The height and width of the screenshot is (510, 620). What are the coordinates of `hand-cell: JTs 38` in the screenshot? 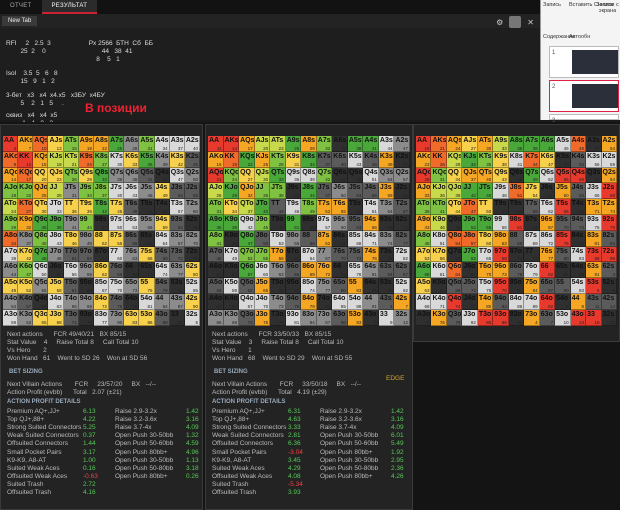 It's located at (278, 191).